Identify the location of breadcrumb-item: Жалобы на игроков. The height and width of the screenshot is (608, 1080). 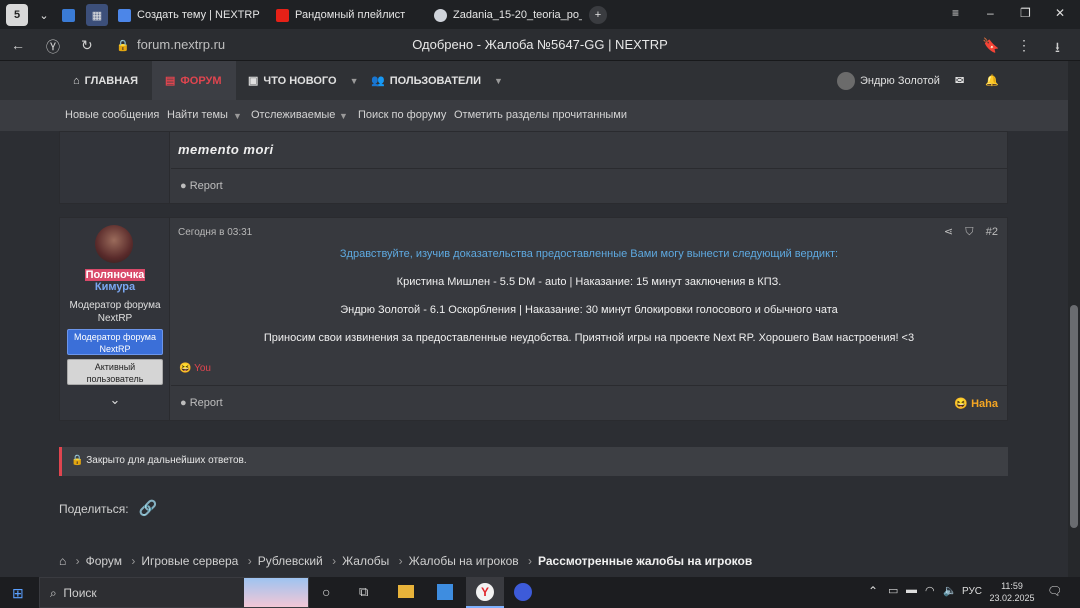
(464, 561).